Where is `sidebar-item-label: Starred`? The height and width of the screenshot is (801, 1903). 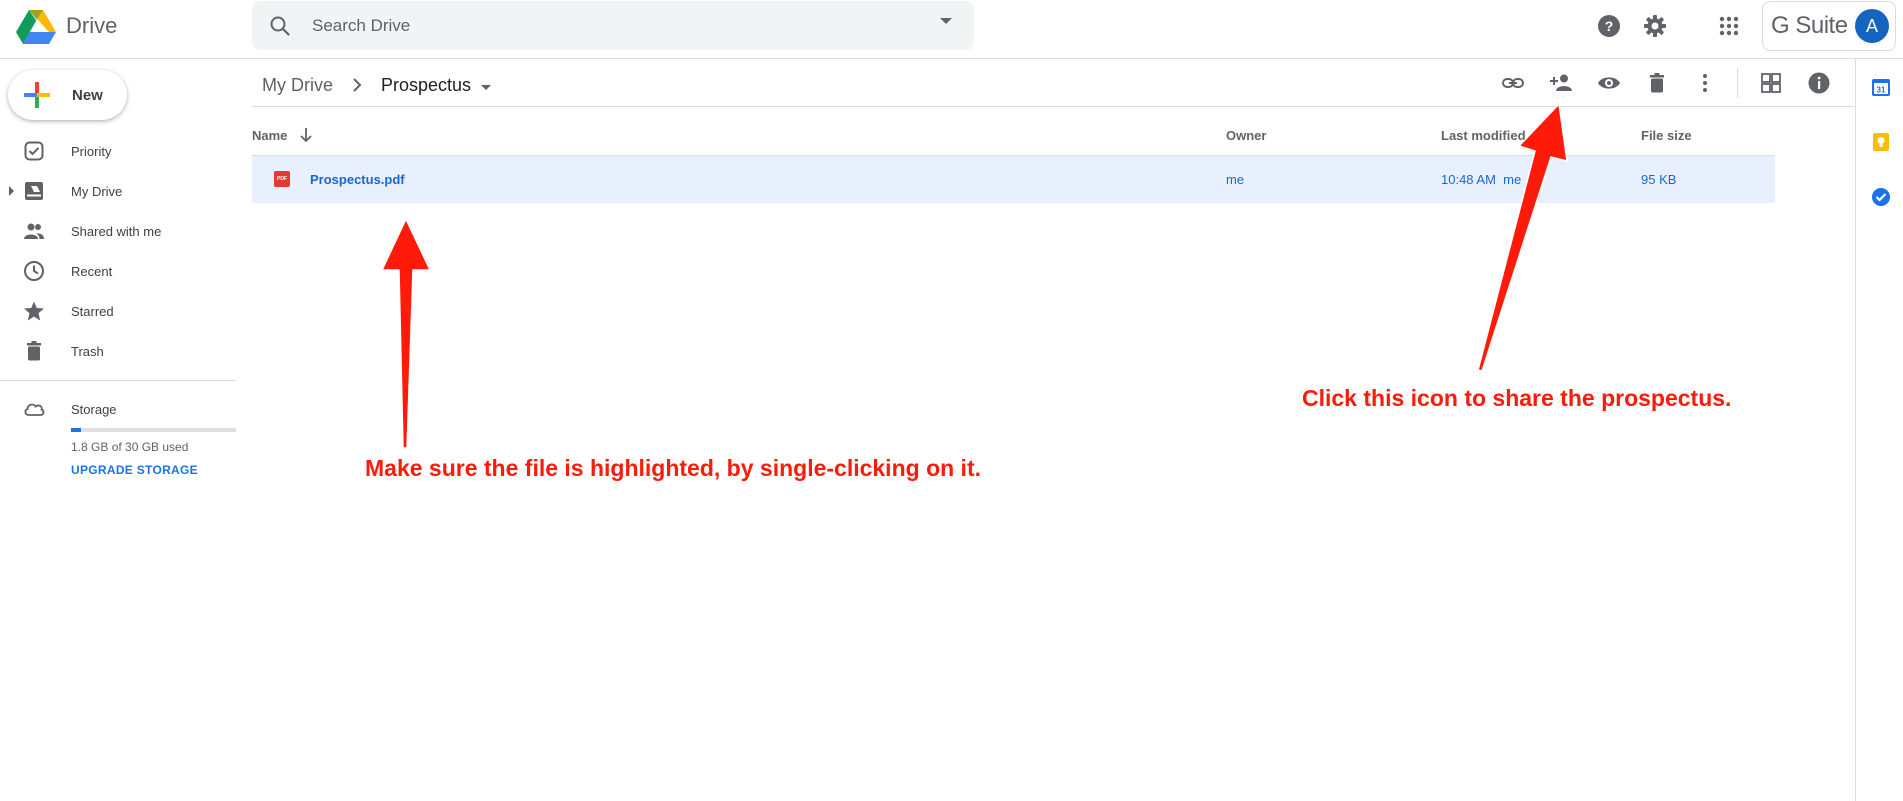 sidebar-item-label: Starred is located at coordinates (92, 311).